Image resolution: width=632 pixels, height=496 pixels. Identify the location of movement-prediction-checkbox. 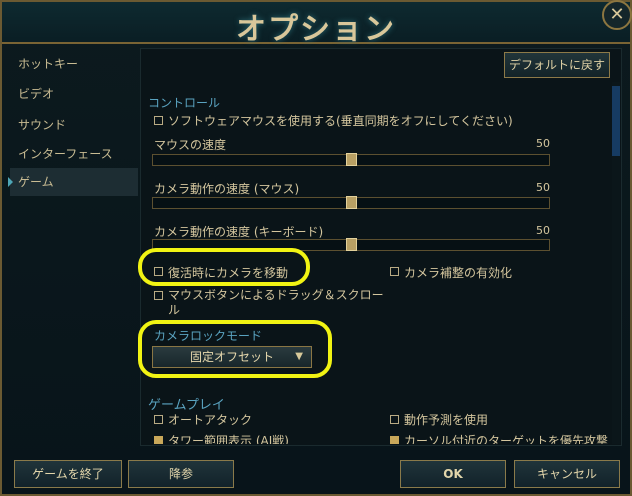
(394, 419).